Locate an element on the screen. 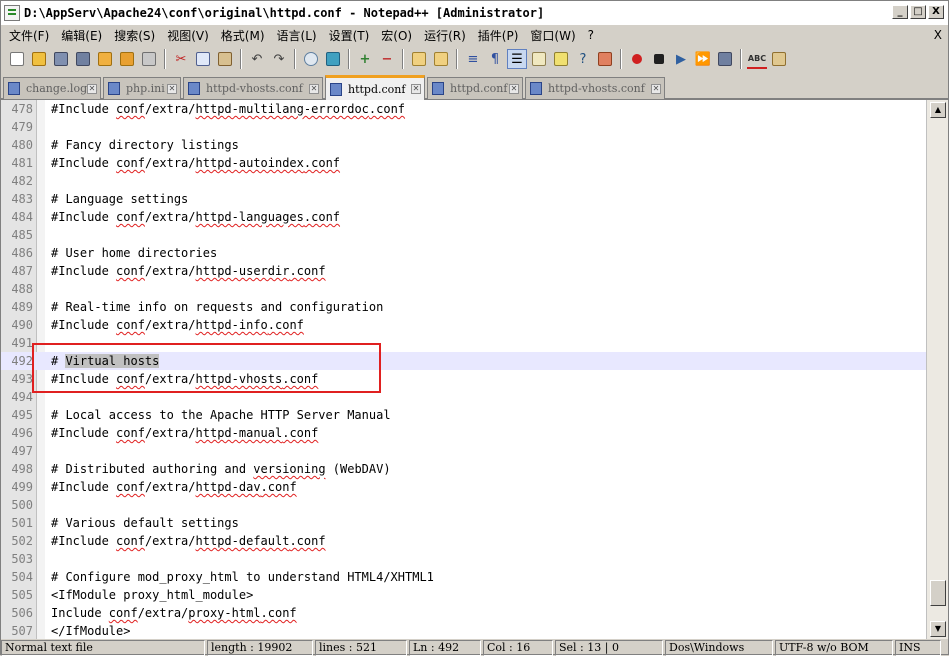  sync-horizontal-icon is located at coordinates (441, 59).